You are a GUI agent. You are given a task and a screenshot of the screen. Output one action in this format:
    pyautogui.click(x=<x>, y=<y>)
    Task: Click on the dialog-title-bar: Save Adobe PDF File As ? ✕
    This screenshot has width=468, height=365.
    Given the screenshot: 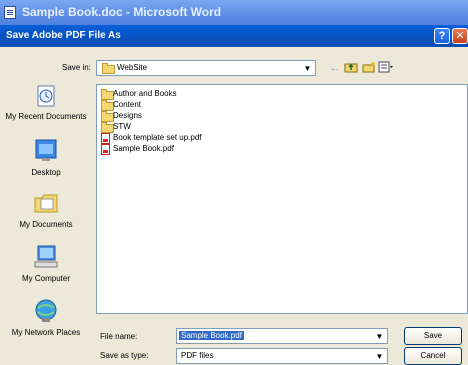 What is the action you would take?
    pyautogui.click(x=234, y=36)
    